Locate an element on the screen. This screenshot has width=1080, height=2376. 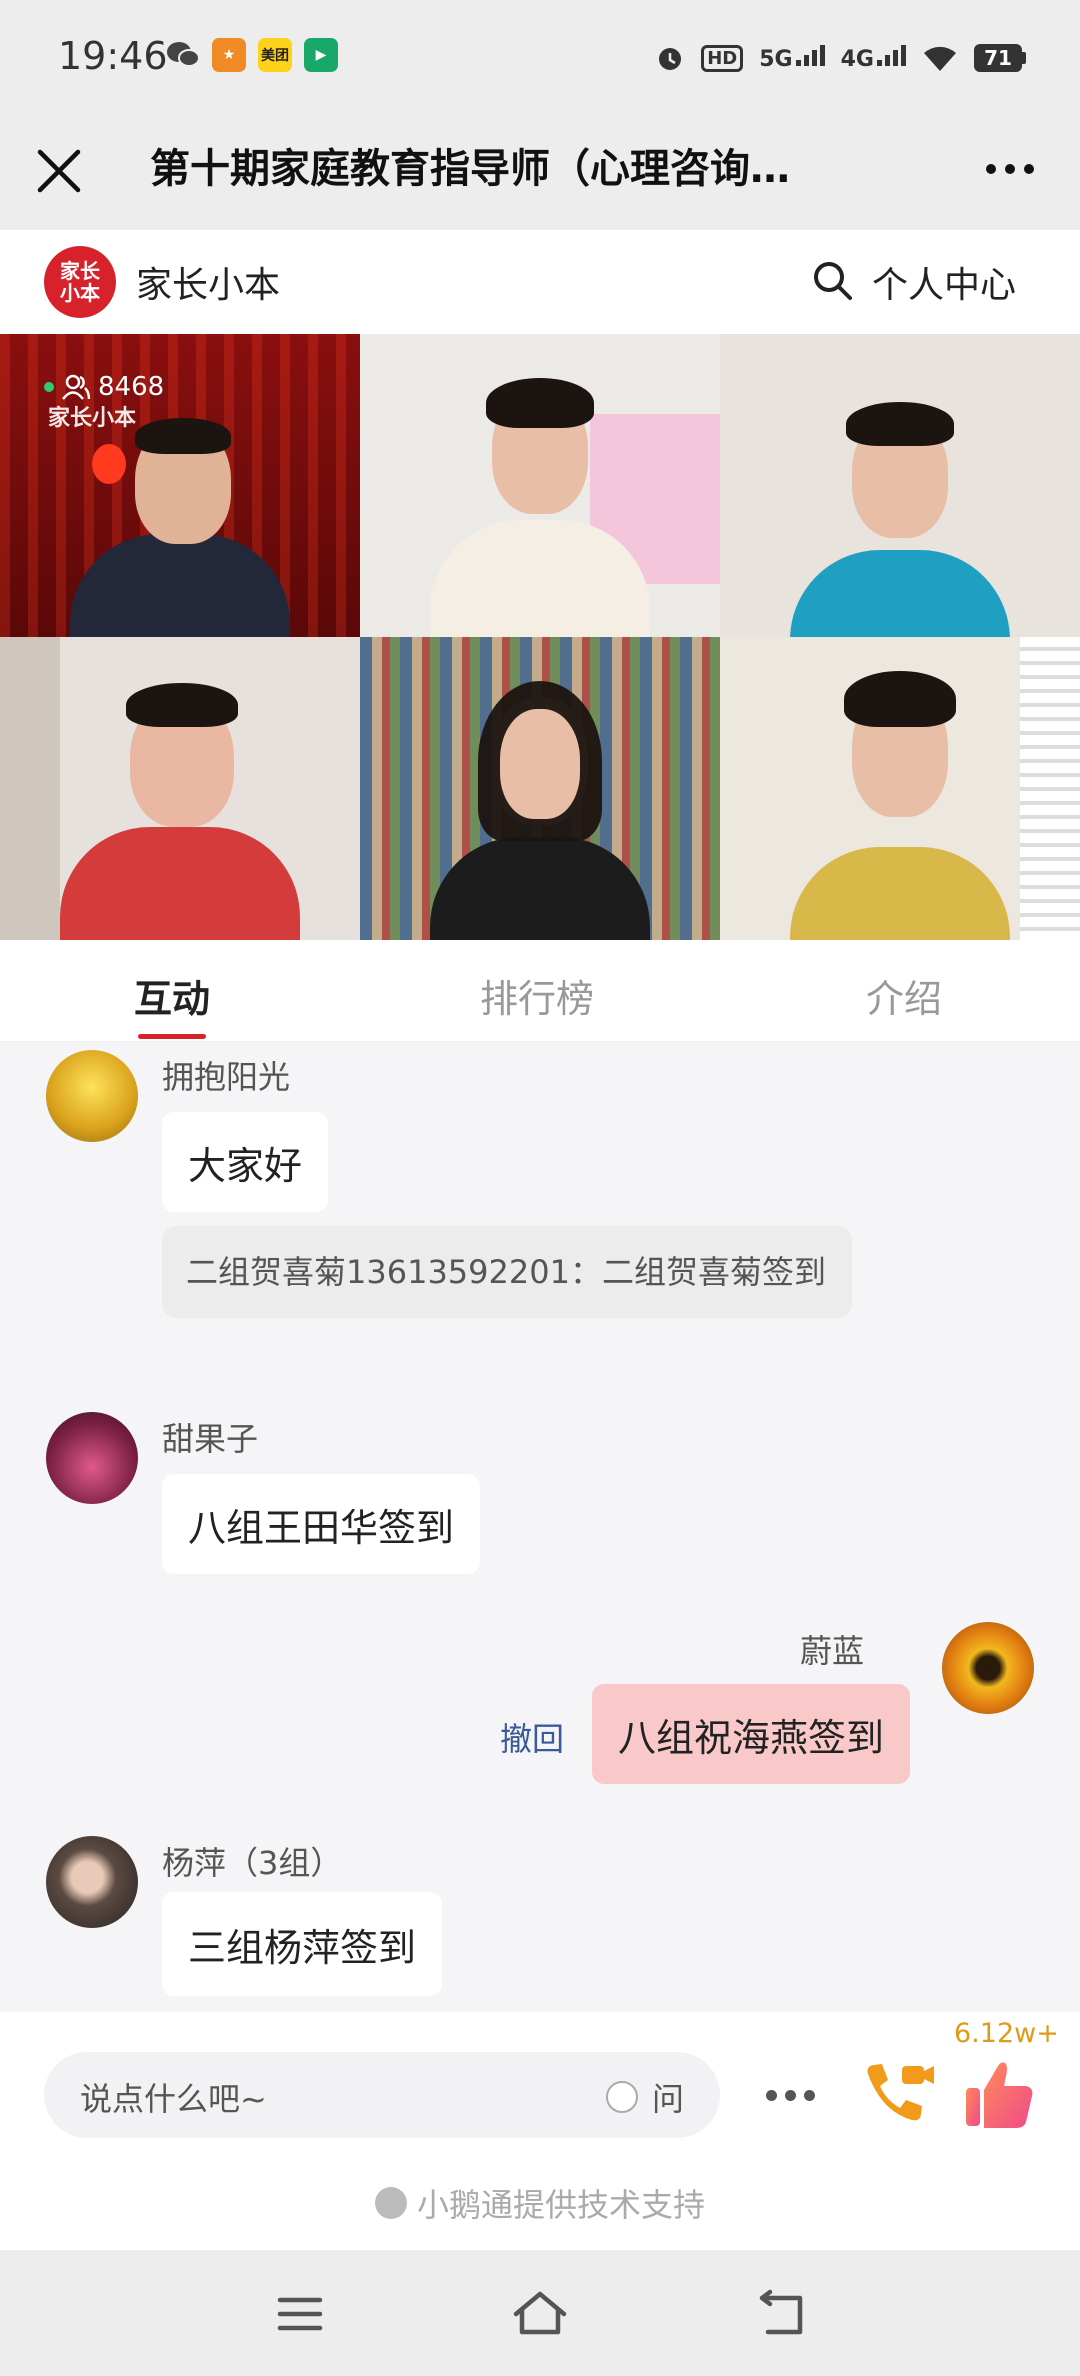
video-call-icon is located at coordinates (897, 2095).